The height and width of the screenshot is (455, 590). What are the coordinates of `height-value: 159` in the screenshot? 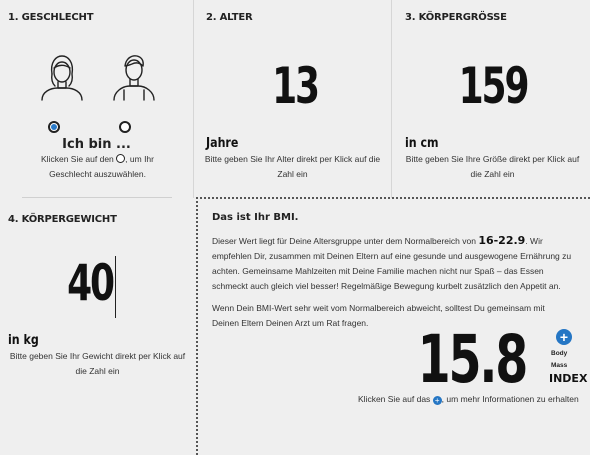 It's located at (493, 86).